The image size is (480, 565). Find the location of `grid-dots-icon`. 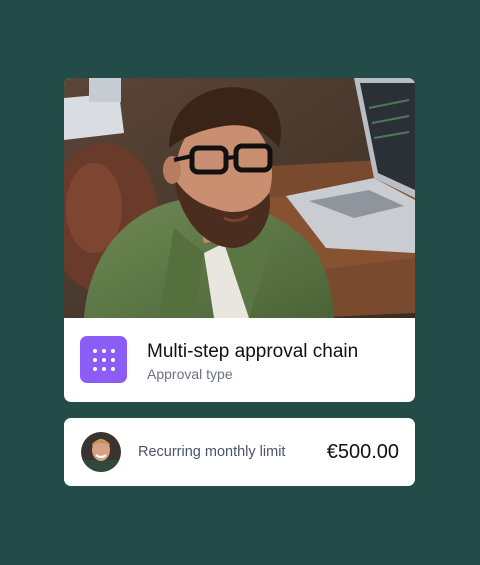

grid-dots-icon is located at coordinates (103, 359).